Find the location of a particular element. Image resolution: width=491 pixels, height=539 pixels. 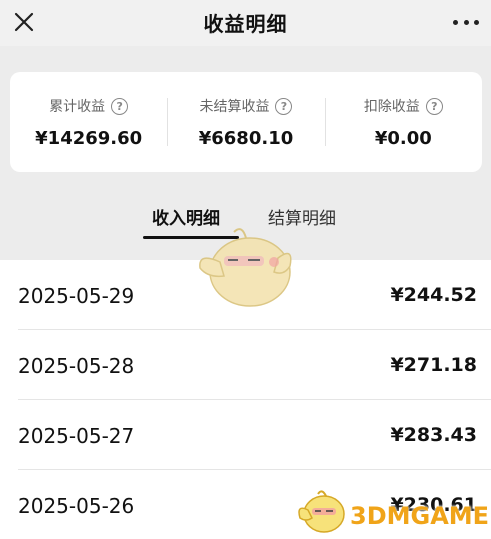

summary-value: ¥0.00 is located at coordinates (403, 138).